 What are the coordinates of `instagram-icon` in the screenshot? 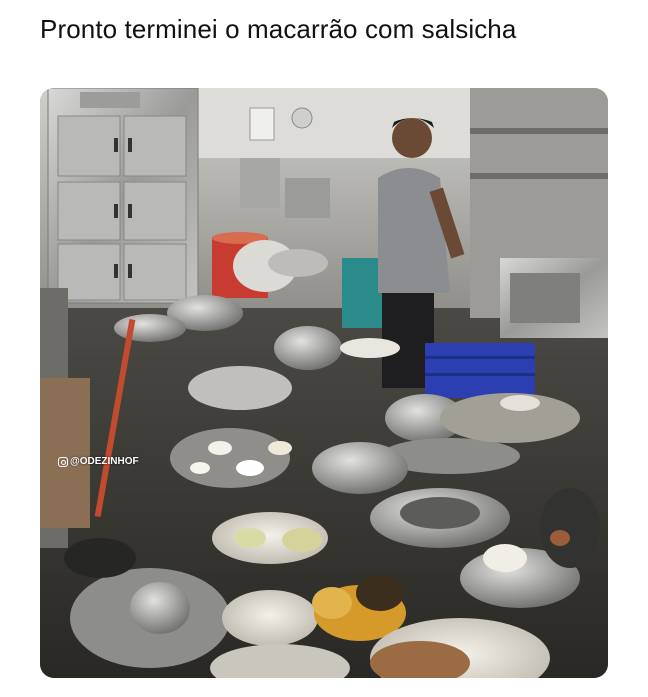 It's located at (63, 461).